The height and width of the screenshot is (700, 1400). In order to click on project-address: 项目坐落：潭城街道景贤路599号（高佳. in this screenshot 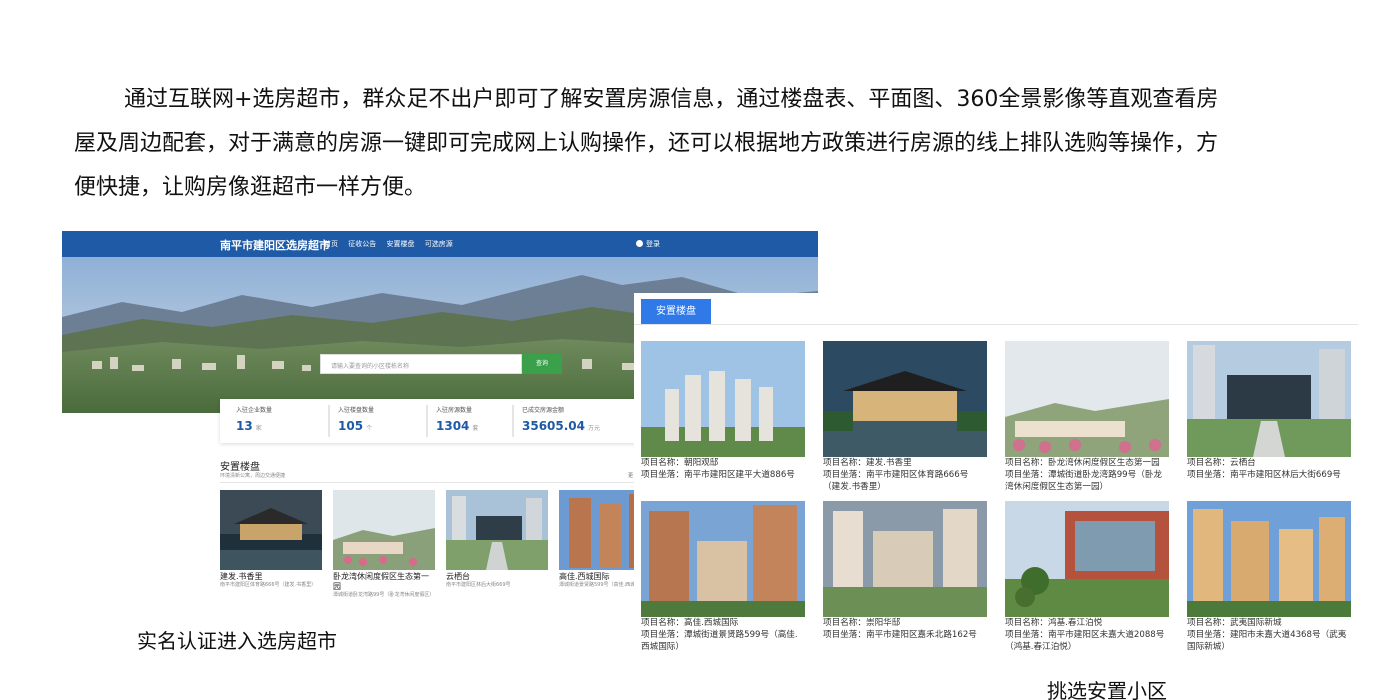, I will do `click(719, 635)`.